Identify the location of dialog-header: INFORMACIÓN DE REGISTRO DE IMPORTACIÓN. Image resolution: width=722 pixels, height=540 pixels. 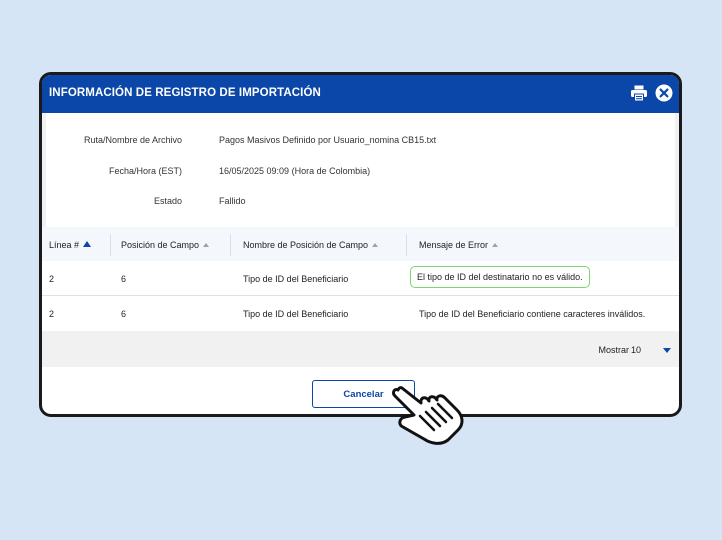
(360, 94).